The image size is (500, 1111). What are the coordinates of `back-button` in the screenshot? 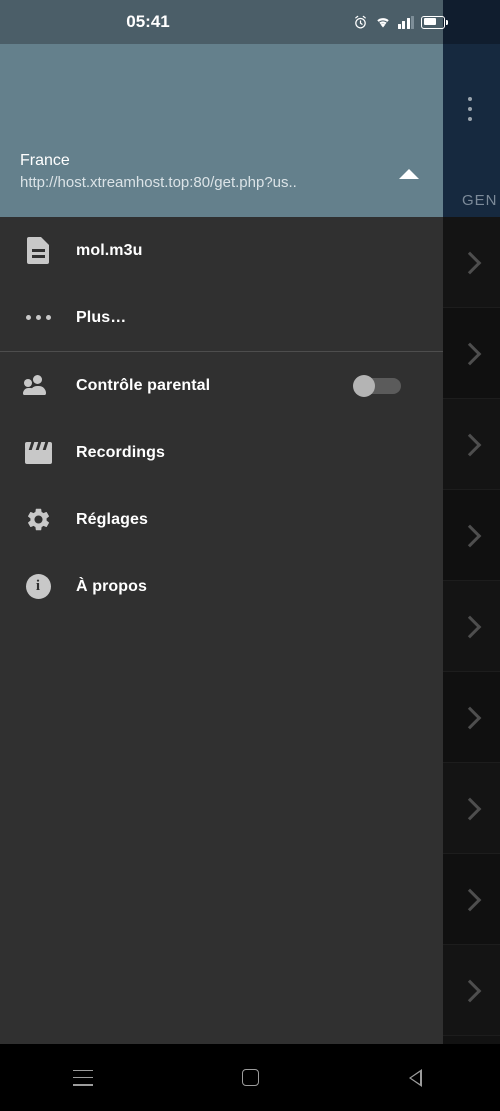 It's located at (416, 1077).